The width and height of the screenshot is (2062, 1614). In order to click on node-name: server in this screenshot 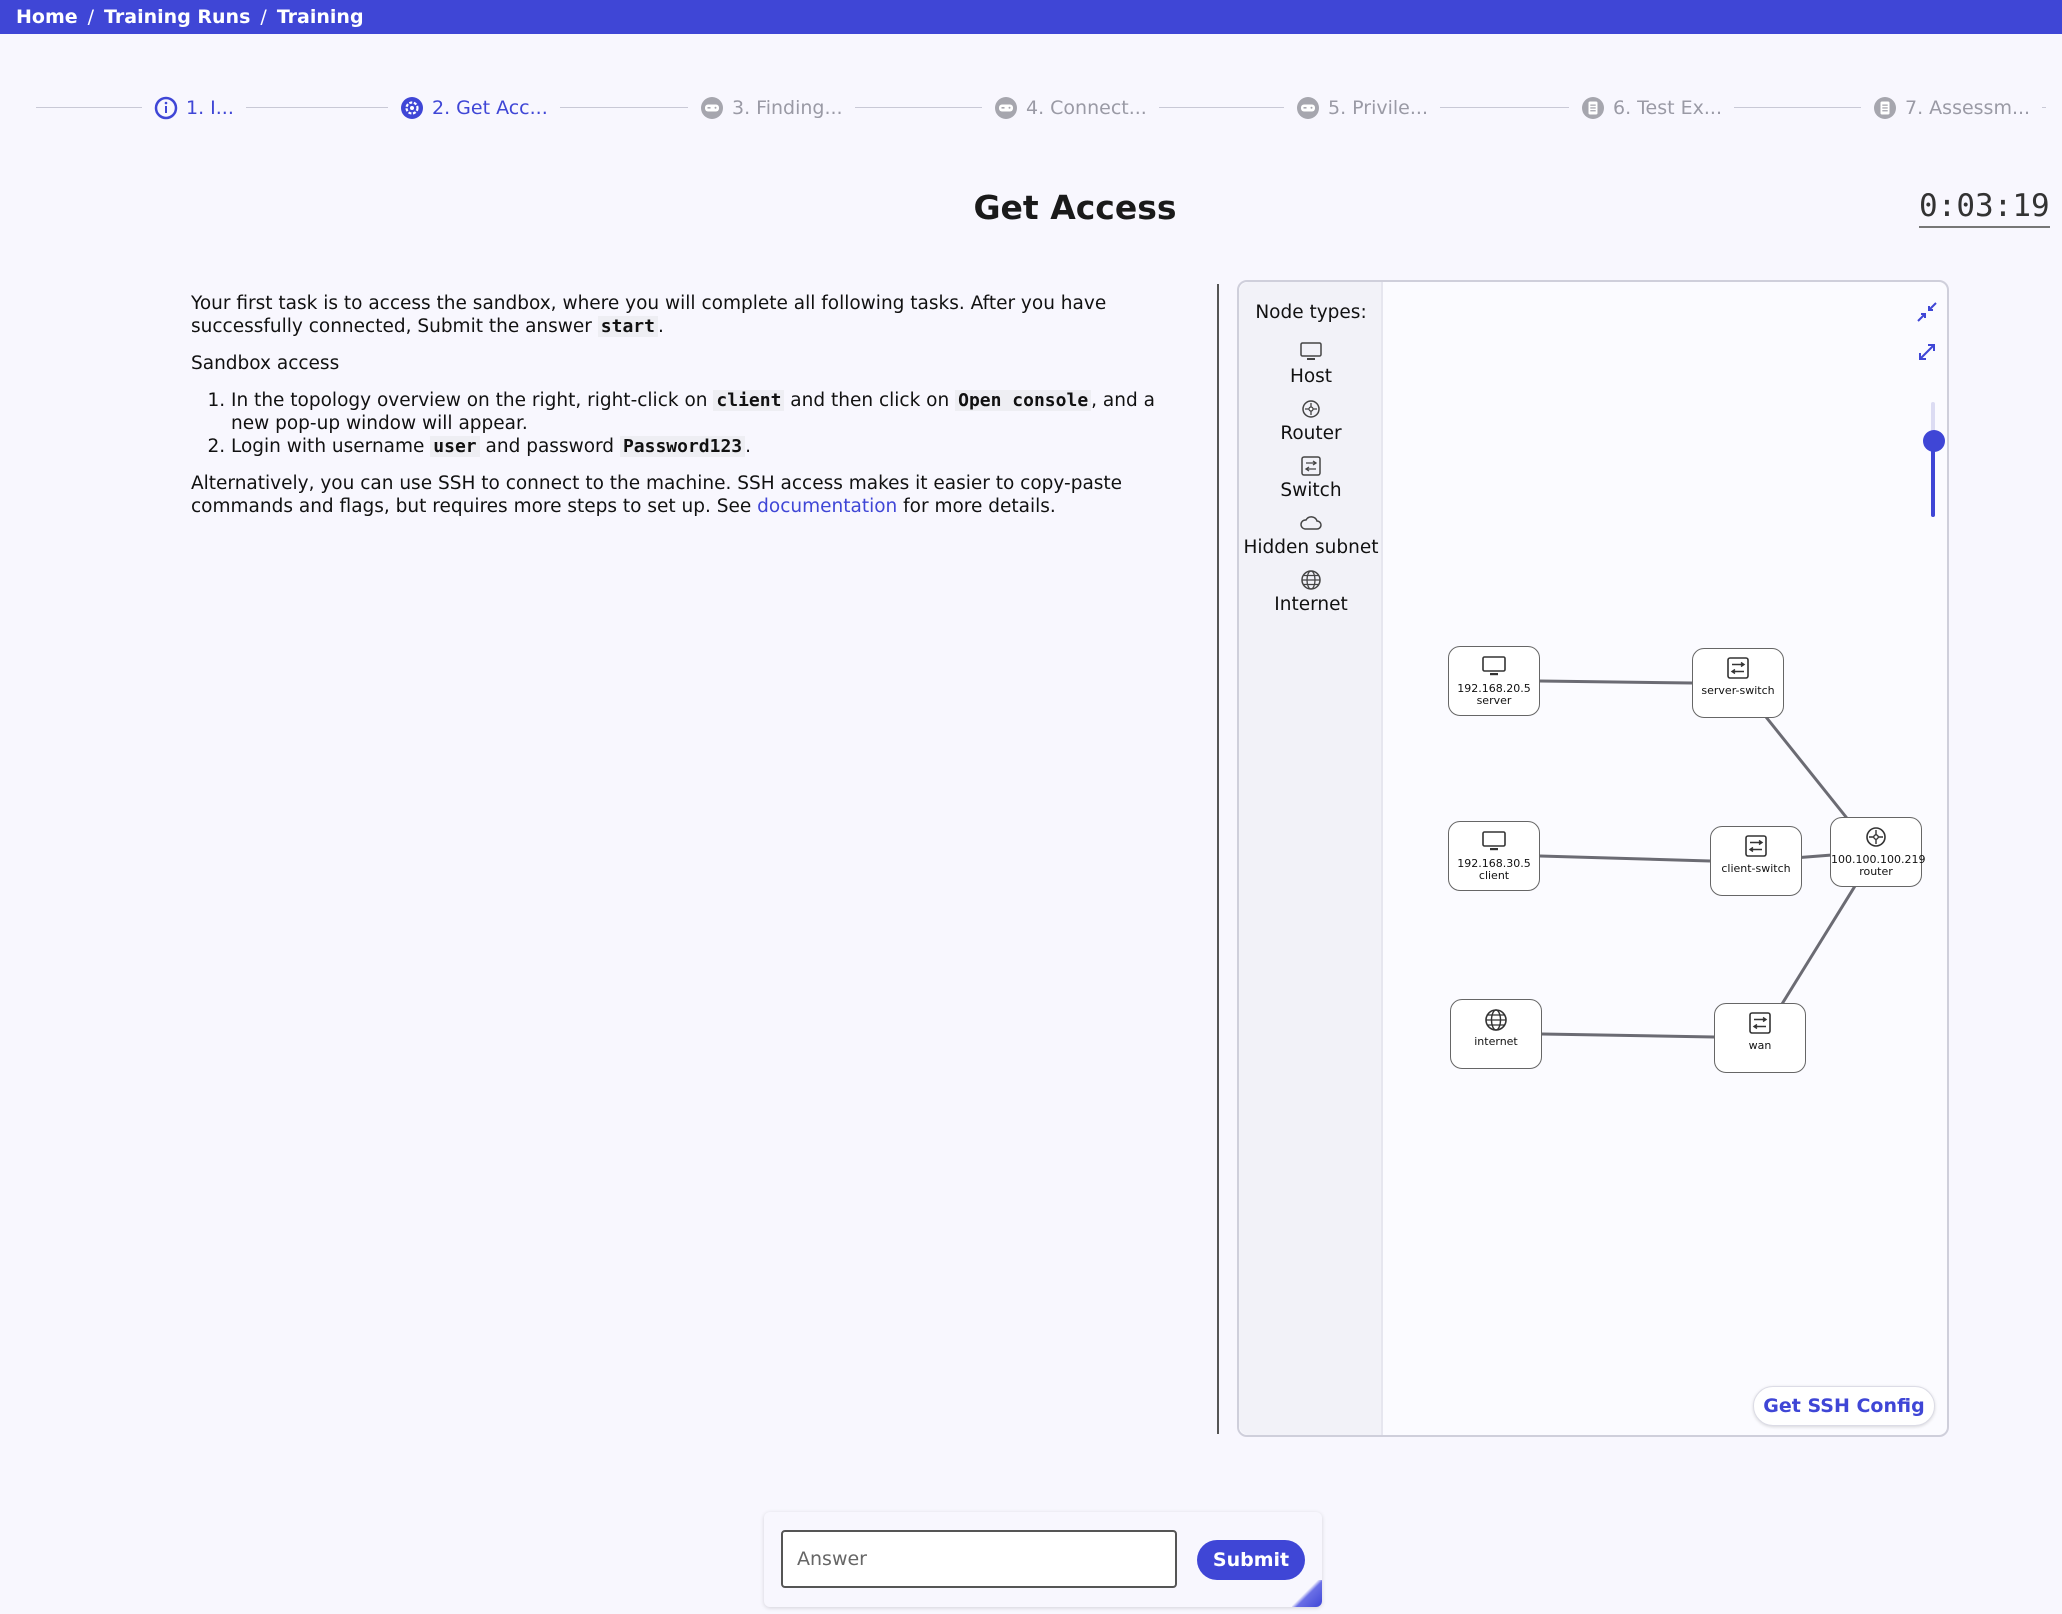, I will do `click(1494, 700)`.